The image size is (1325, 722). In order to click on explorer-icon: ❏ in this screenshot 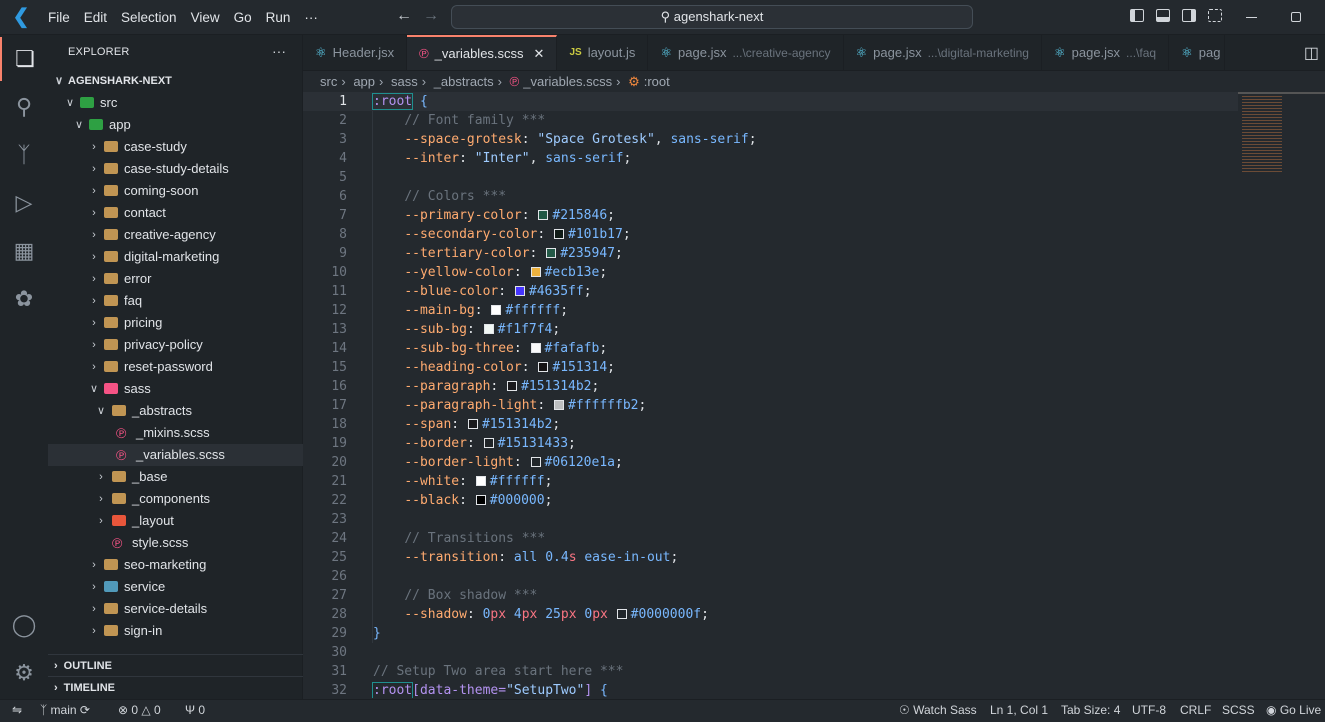, I will do `click(24, 59)`.